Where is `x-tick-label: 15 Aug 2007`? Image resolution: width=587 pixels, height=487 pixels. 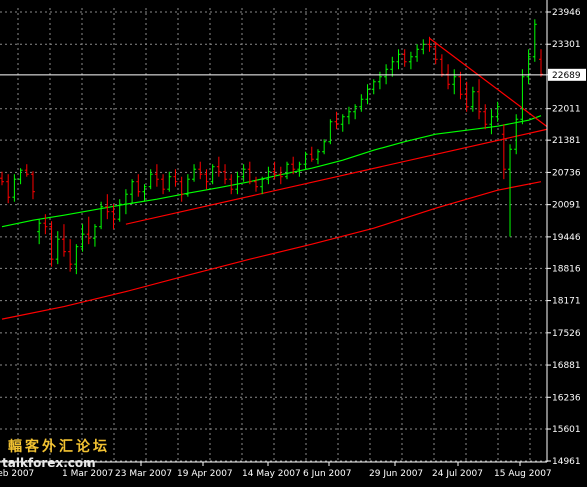 x-tick-label: 15 Aug 2007 is located at coordinates (523, 474).